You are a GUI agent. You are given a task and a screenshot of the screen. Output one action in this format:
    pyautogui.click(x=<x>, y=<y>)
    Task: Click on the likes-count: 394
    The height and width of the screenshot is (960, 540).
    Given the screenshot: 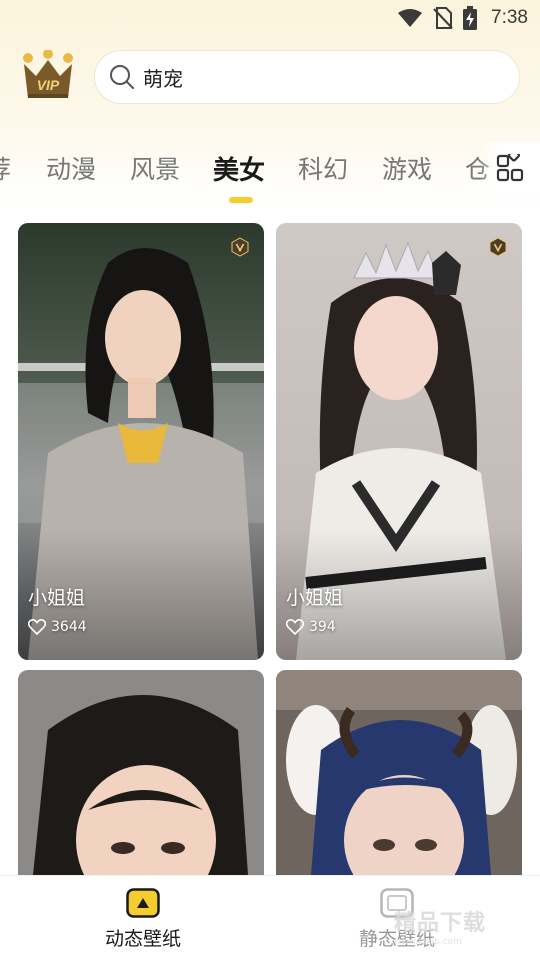 What is the action you would take?
    pyautogui.click(x=322, y=627)
    